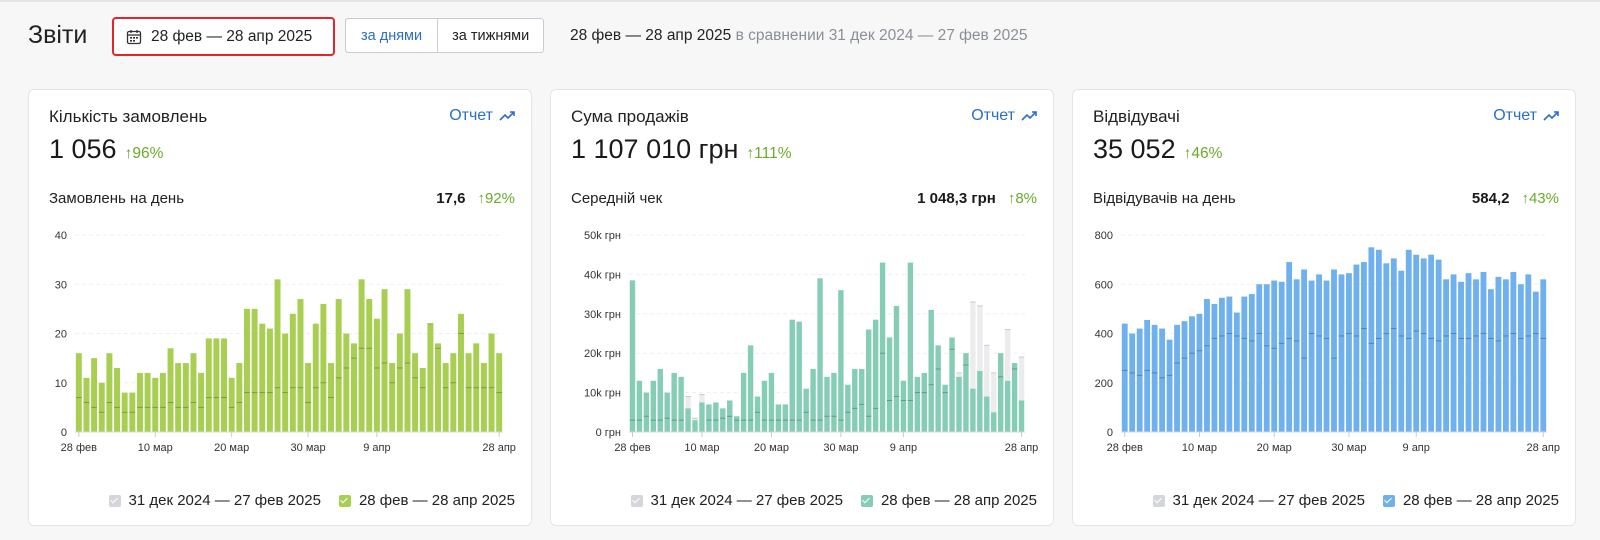 The image size is (1600, 540). Describe the element at coordinates (1470, 500) in the screenshot. I see `legend-current: 28 фев — 28 апр 2025` at that location.